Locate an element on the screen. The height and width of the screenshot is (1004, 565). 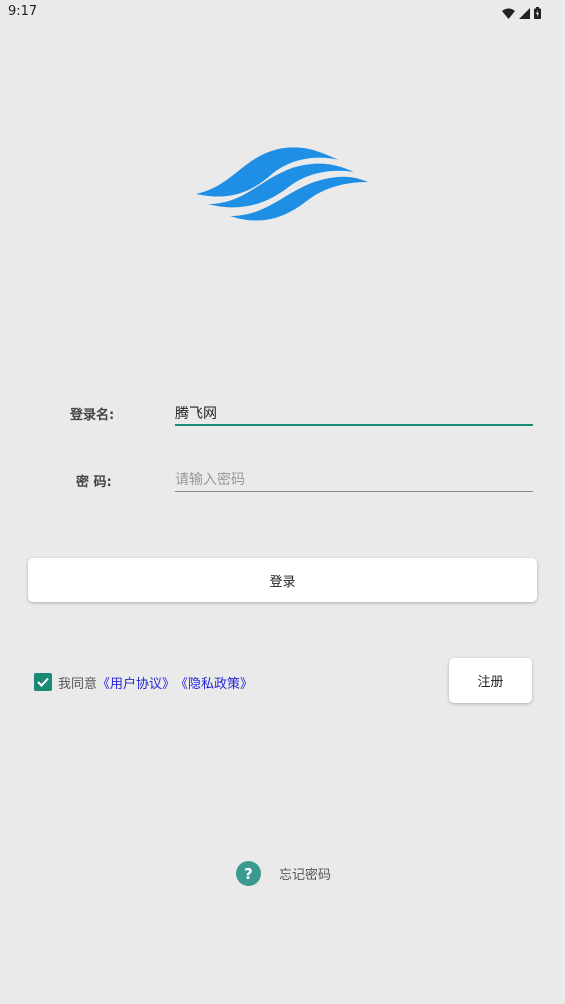
login-button: 登录 is located at coordinates (282, 580).